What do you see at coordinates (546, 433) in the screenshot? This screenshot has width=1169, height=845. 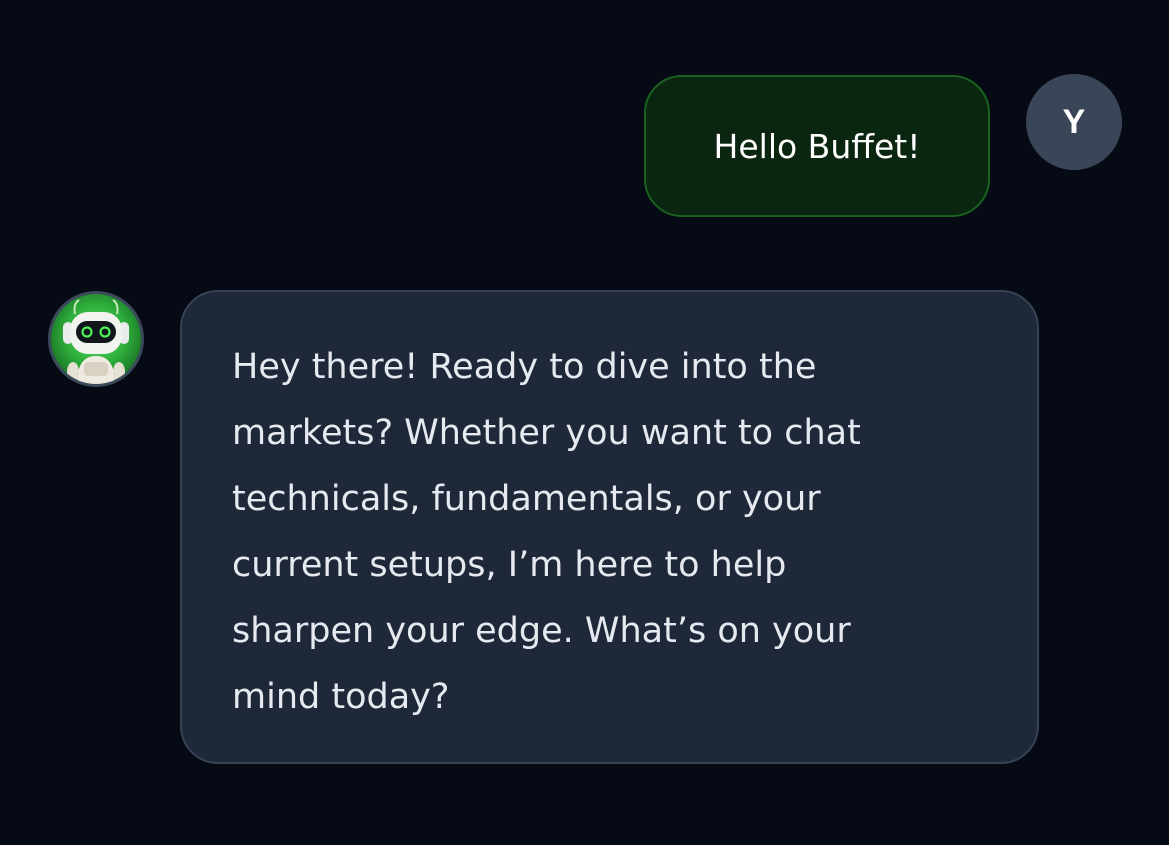 I see `assistant-message-line: markets? Whether you want to chat` at bounding box center [546, 433].